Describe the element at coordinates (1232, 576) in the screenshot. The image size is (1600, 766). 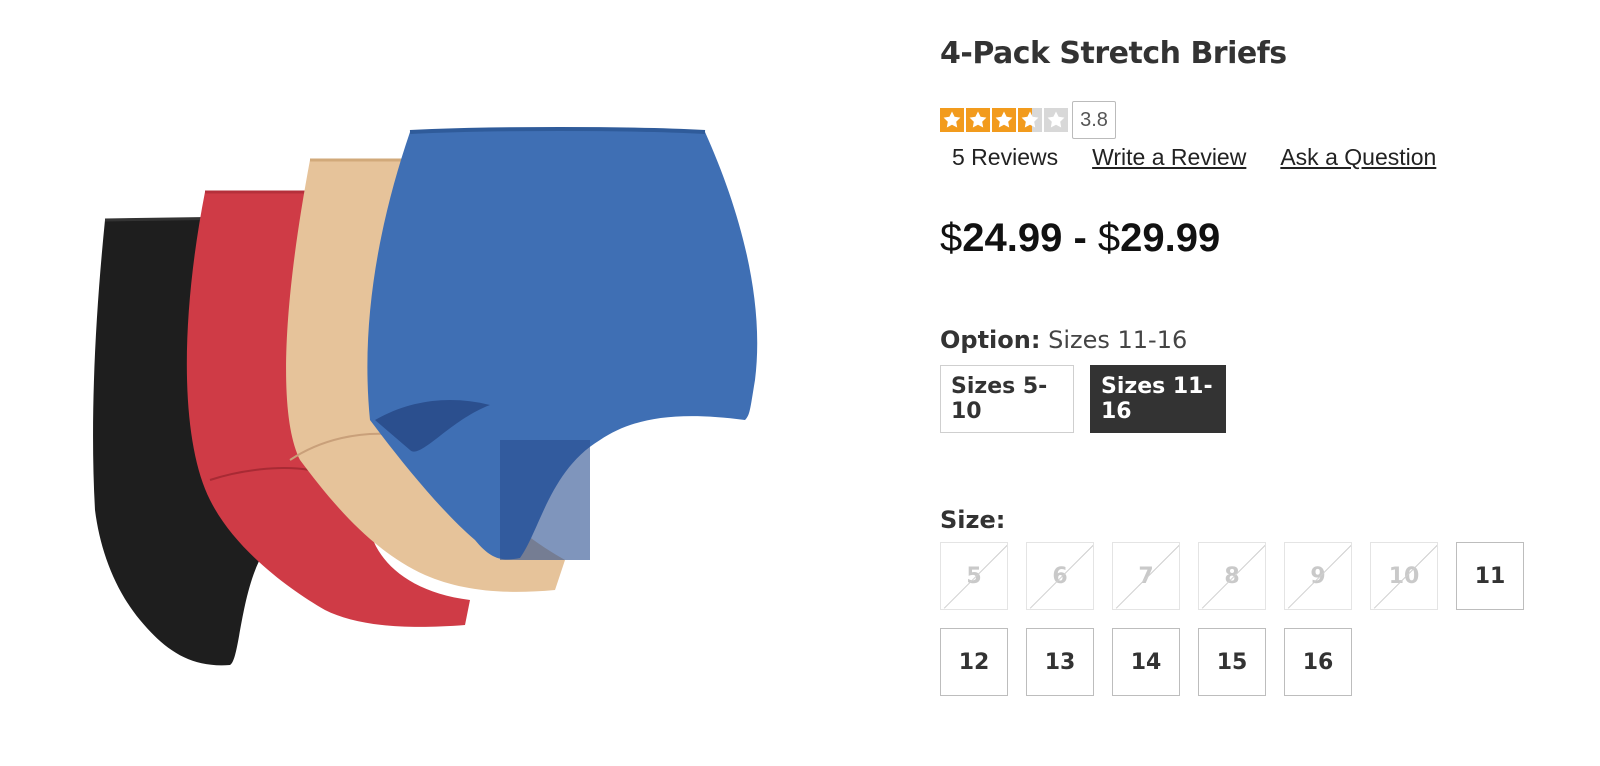
I see `size-option-8-unavailable: 8` at that location.